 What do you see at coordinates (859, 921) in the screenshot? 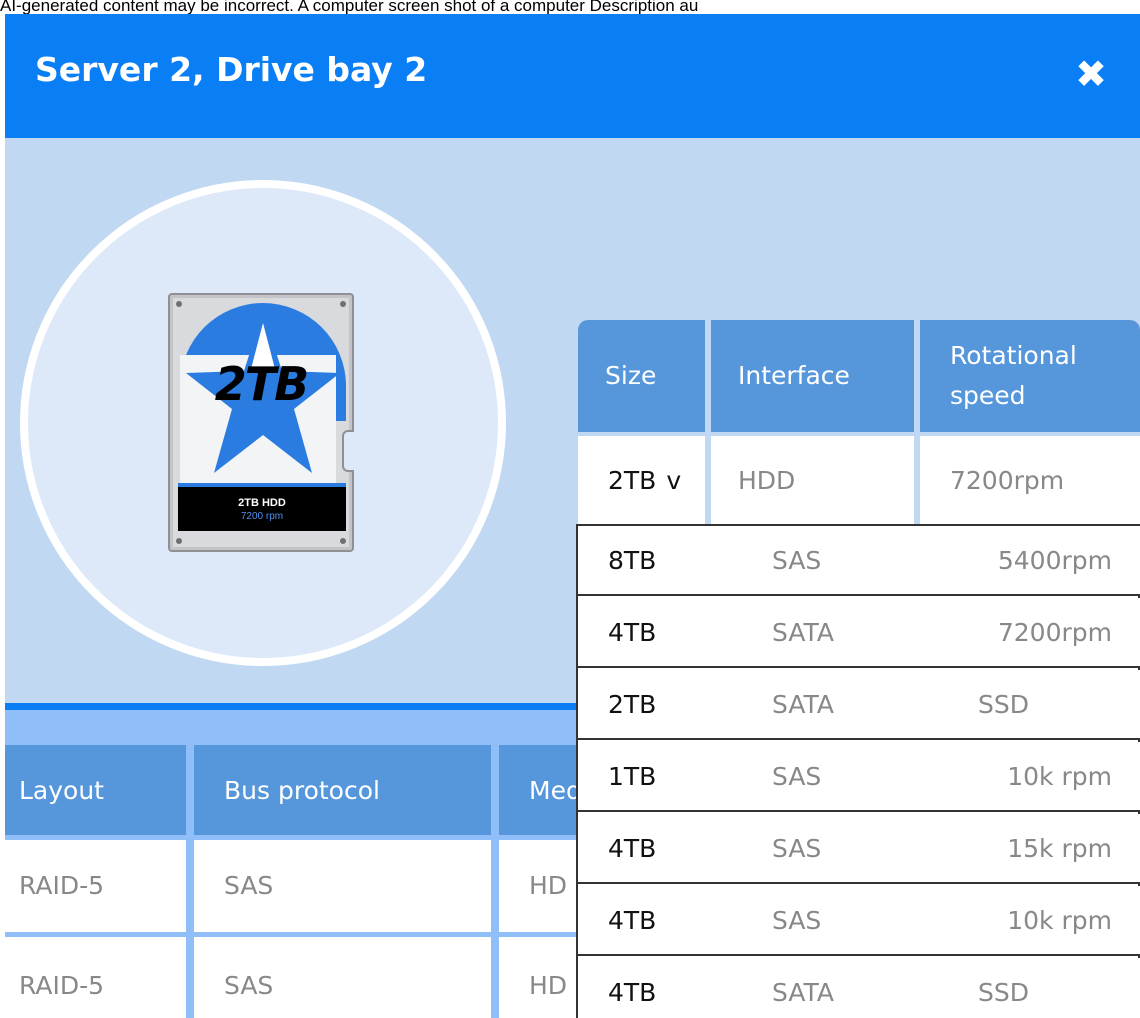
I see `dropdown-option: 4TB SAS 10k rpm` at bounding box center [859, 921].